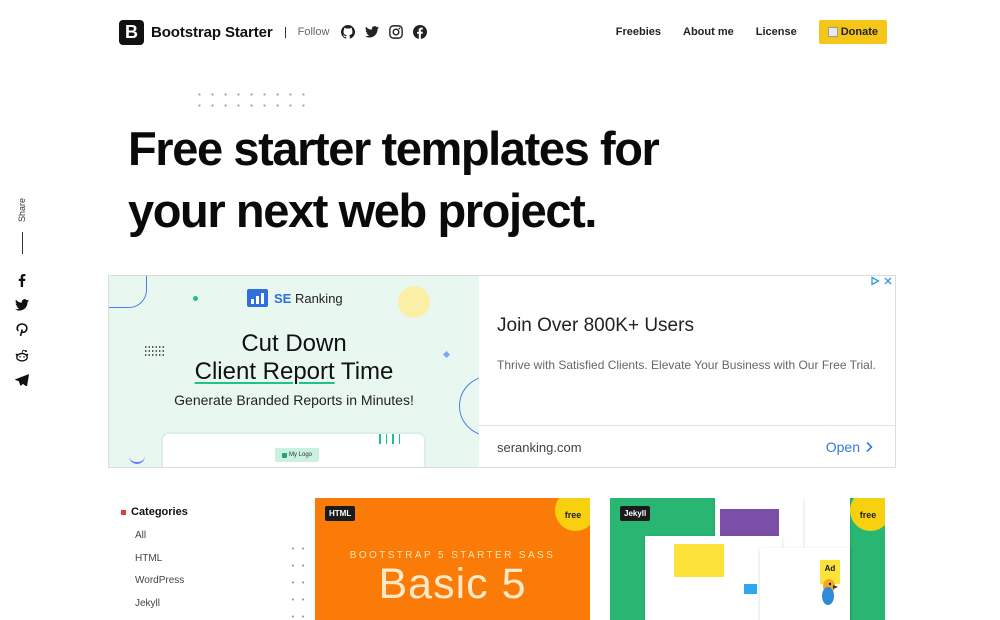 The width and height of the screenshot is (1000, 620). What do you see at coordinates (747, 559) in the screenshot?
I see `template-card-jekyll: Ad Jekyll free` at bounding box center [747, 559].